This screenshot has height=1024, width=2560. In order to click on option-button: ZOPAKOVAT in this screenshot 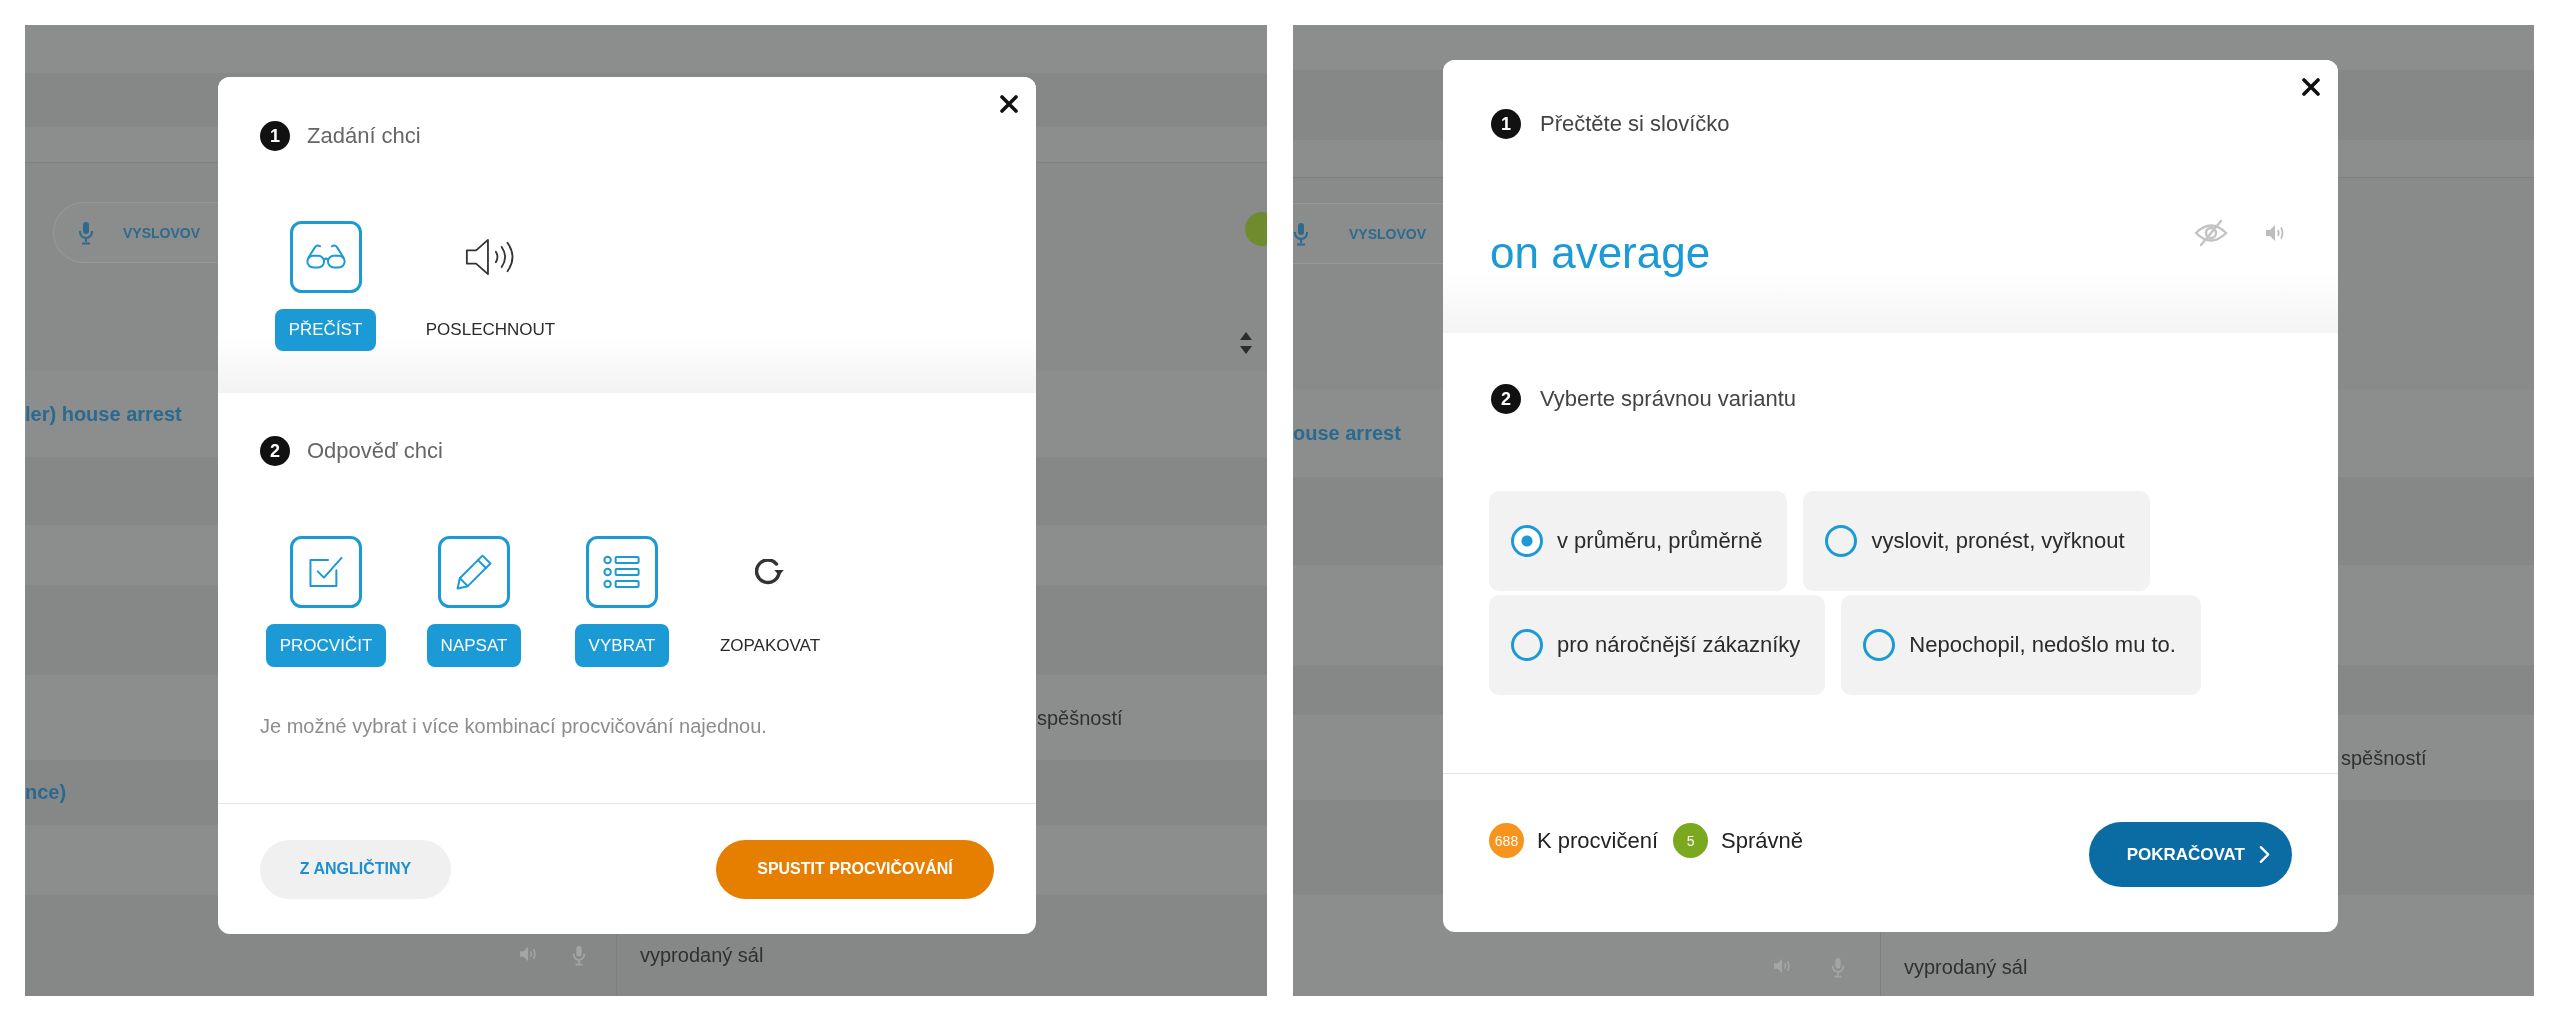, I will do `click(770, 645)`.